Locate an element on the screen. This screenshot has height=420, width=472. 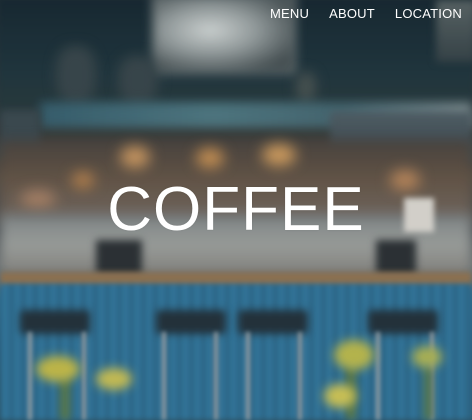
nav-link-about: ABOUT is located at coordinates (352, 14).